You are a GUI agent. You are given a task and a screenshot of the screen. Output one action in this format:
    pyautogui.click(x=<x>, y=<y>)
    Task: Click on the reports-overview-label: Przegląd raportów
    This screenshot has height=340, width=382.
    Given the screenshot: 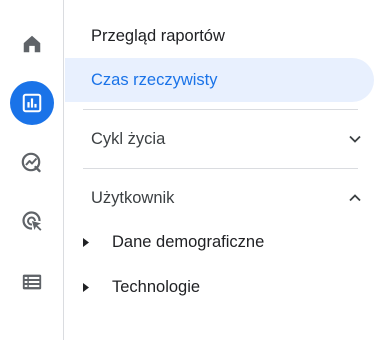 What is the action you would take?
    pyautogui.click(x=158, y=35)
    